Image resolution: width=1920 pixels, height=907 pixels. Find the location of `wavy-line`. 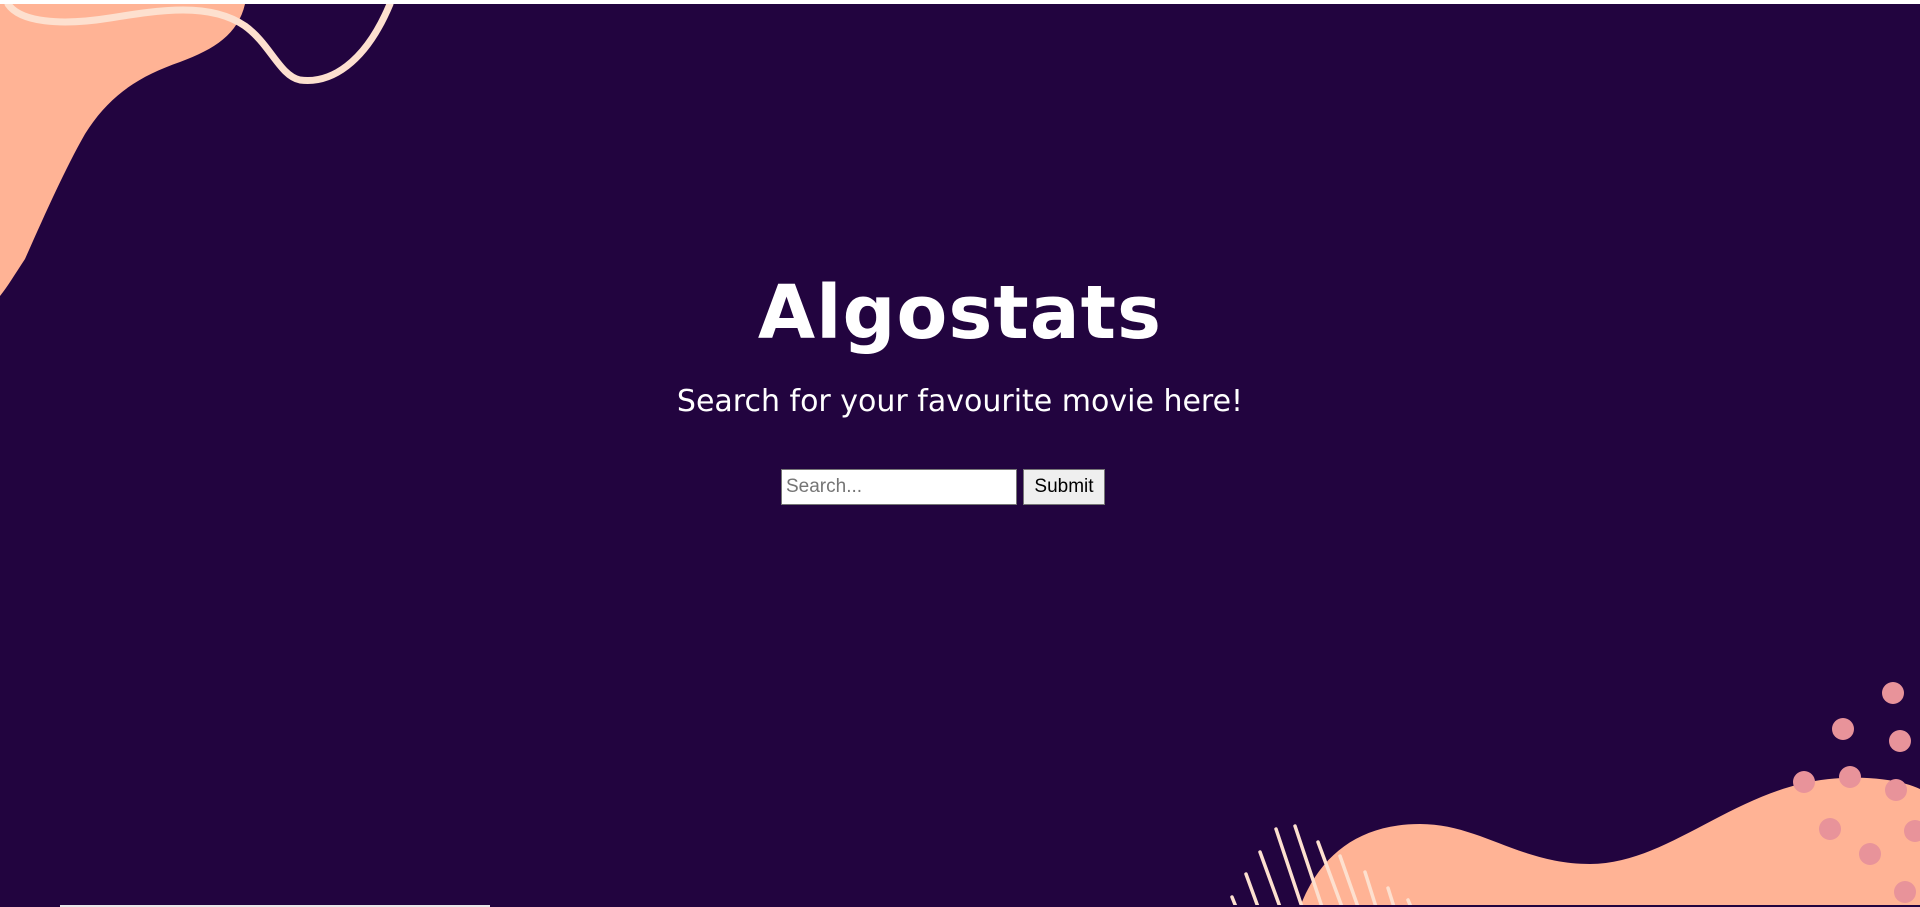

wavy-line is located at coordinates (199, 44).